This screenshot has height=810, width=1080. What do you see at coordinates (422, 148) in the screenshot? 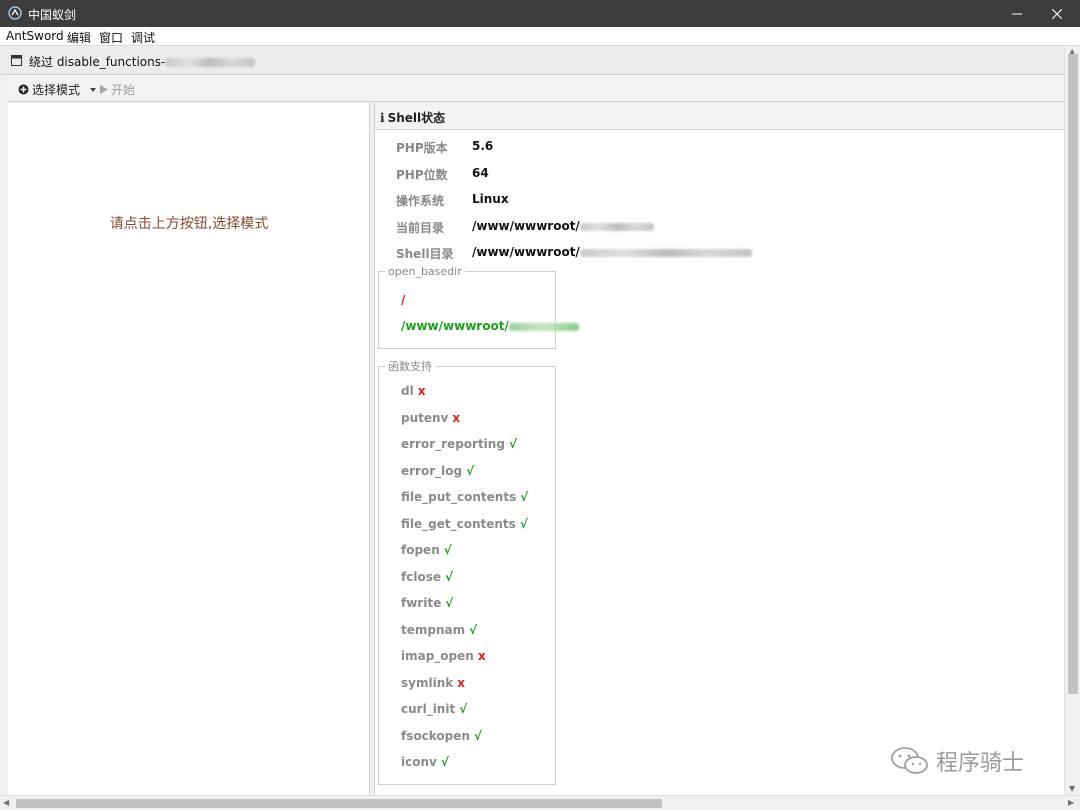
I see `info-key: PHP版本` at bounding box center [422, 148].